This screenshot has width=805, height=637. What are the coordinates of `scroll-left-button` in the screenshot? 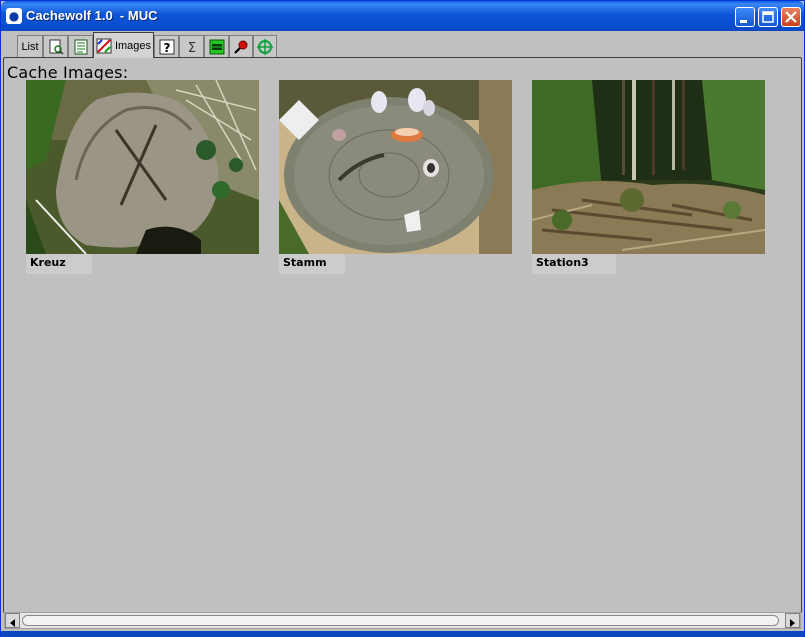 It's located at (12, 620).